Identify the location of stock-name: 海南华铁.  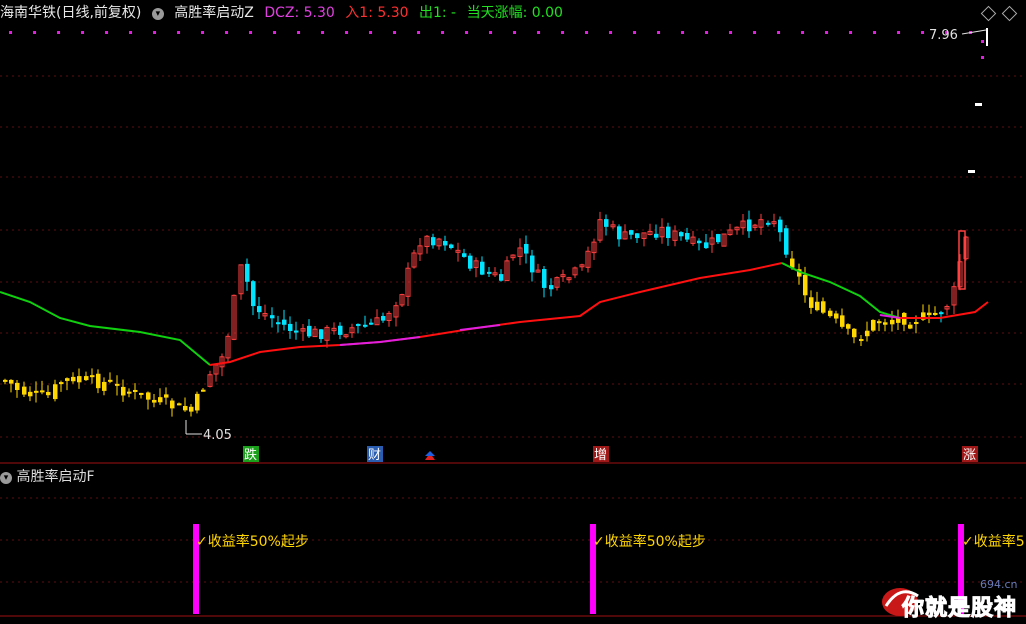
(28, 13).